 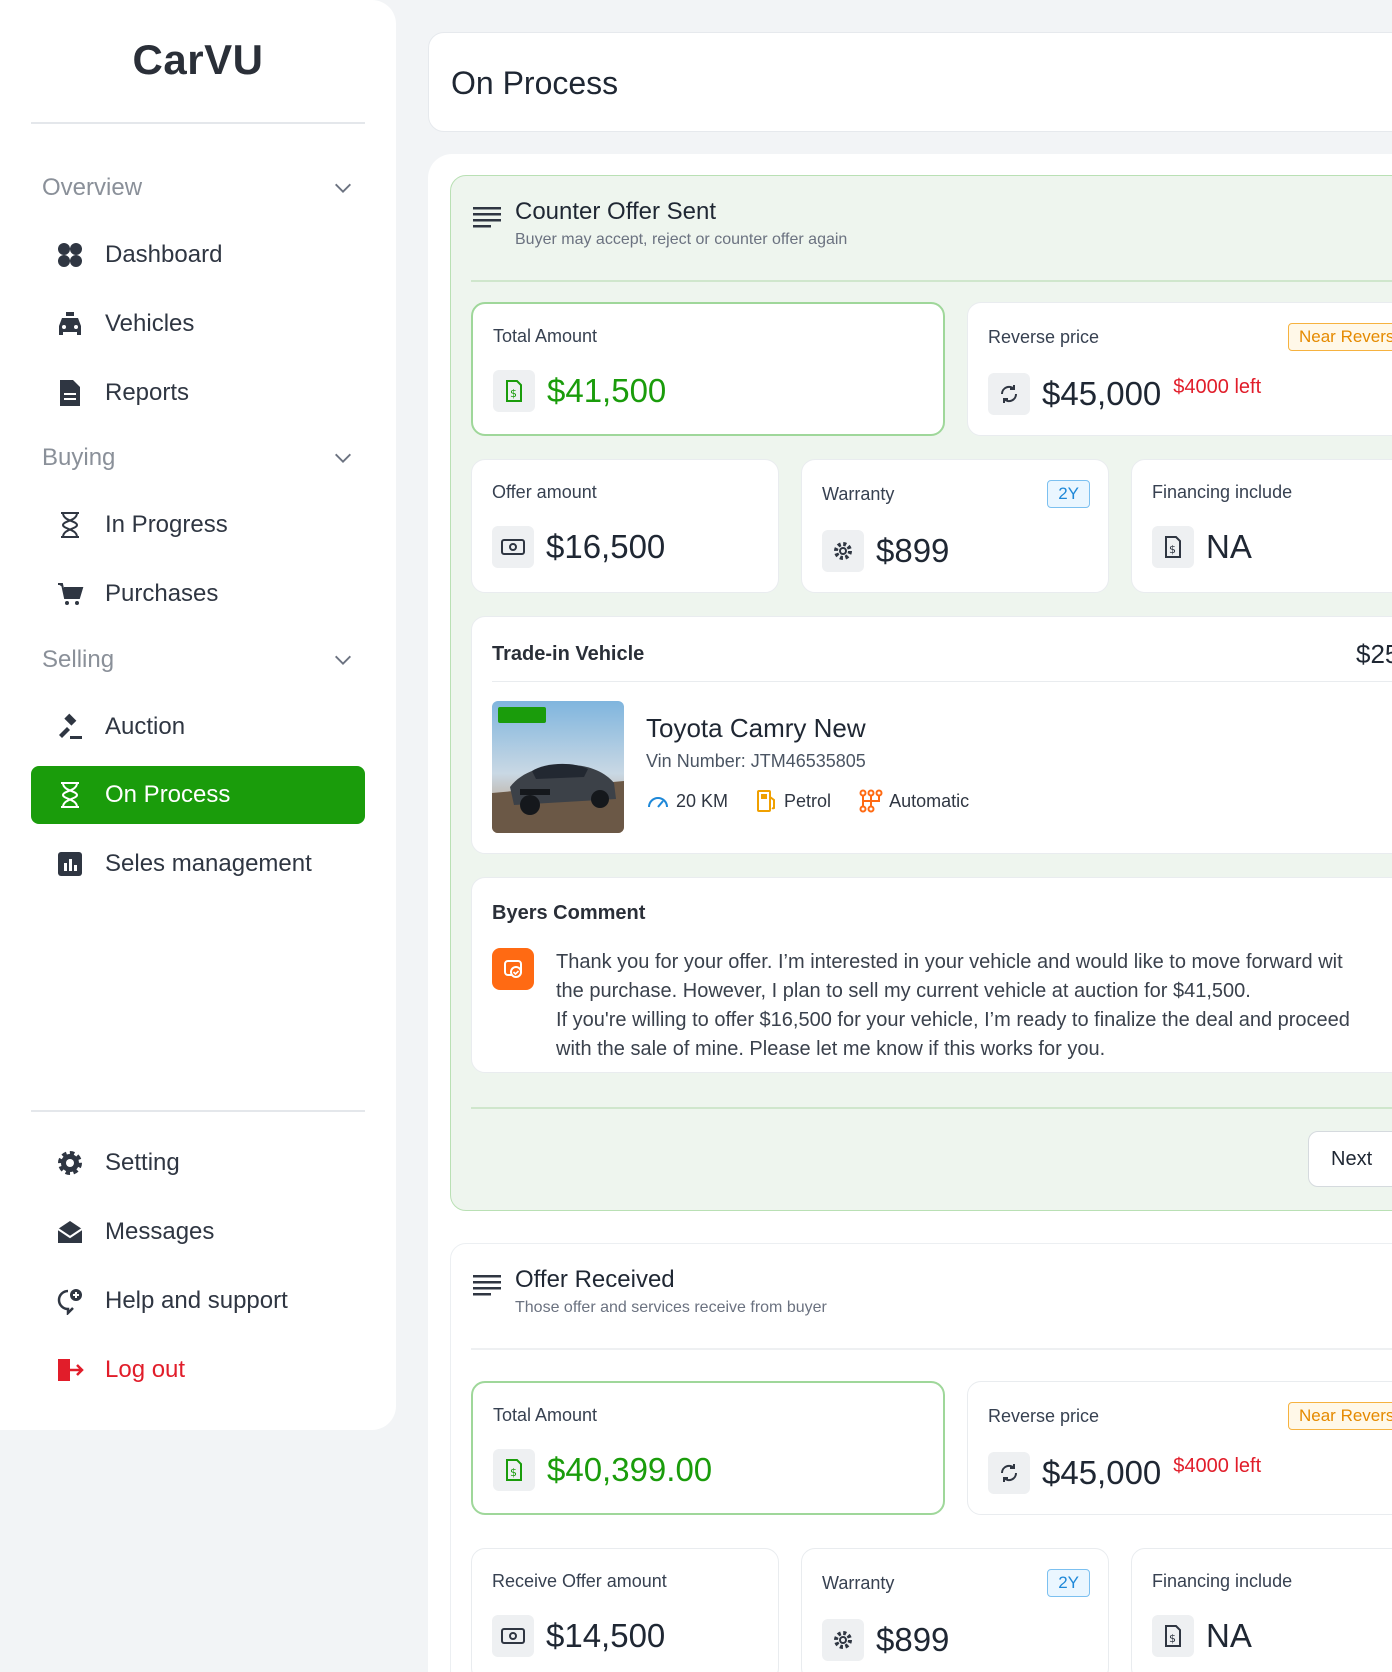 I want to click on sidebar-item-reports: Reports, so click(x=198, y=393).